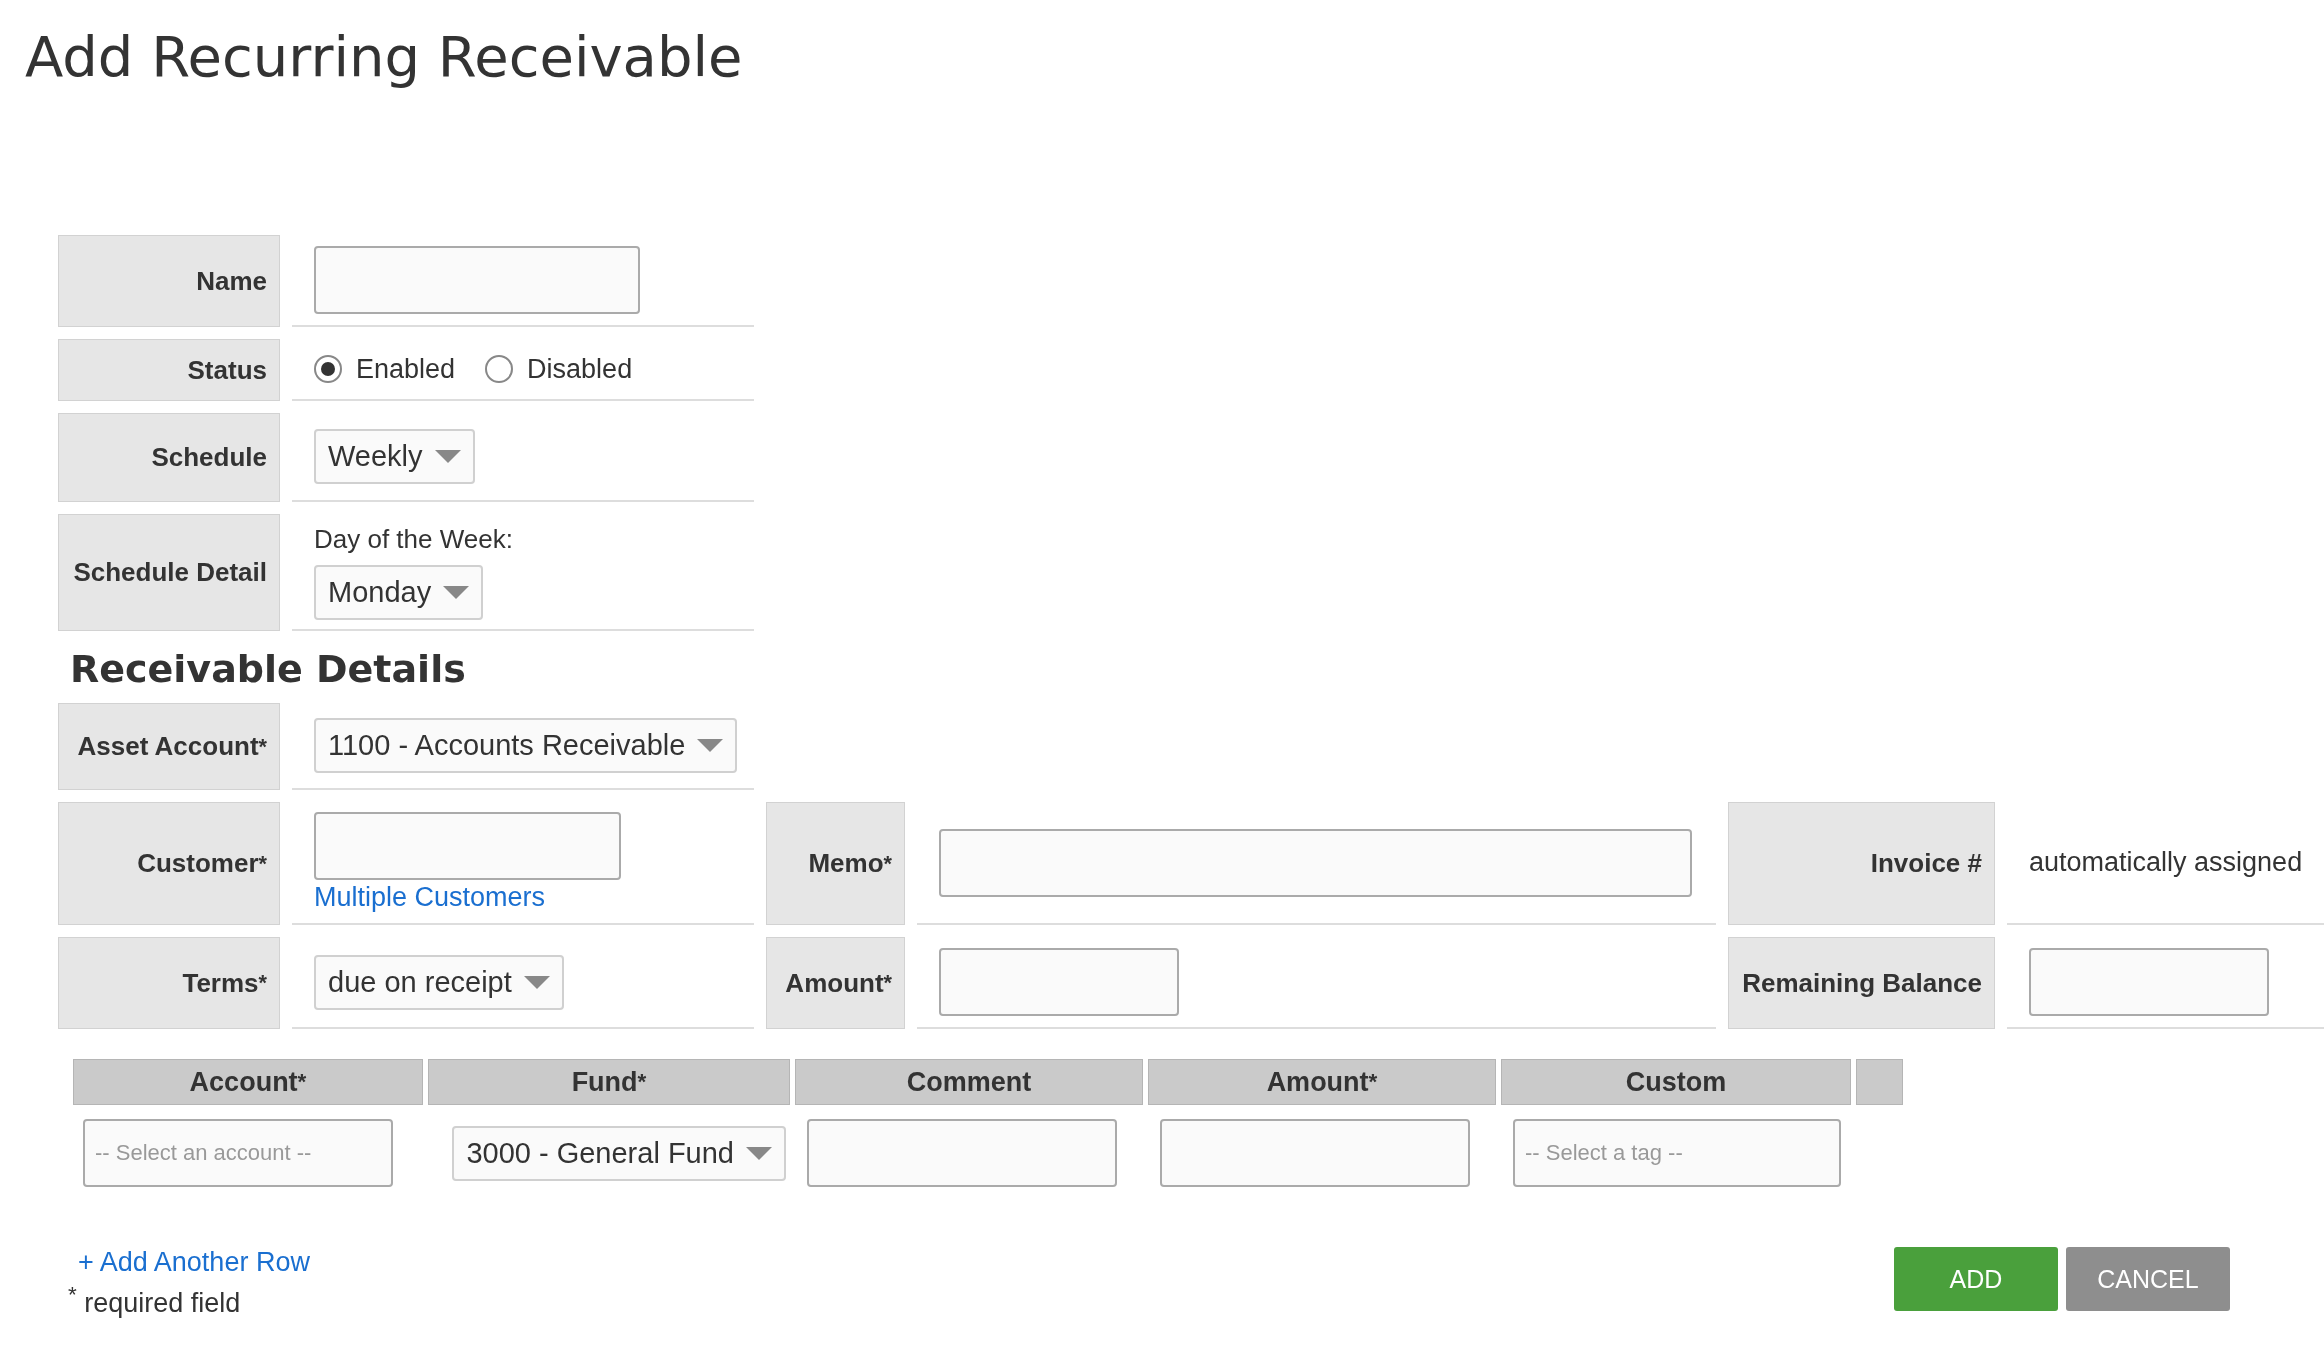 The width and height of the screenshot is (2324, 1372). Describe the element at coordinates (430, 897) in the screenshot. I see `multiple-customers-link: Multiple Customers` at that location.